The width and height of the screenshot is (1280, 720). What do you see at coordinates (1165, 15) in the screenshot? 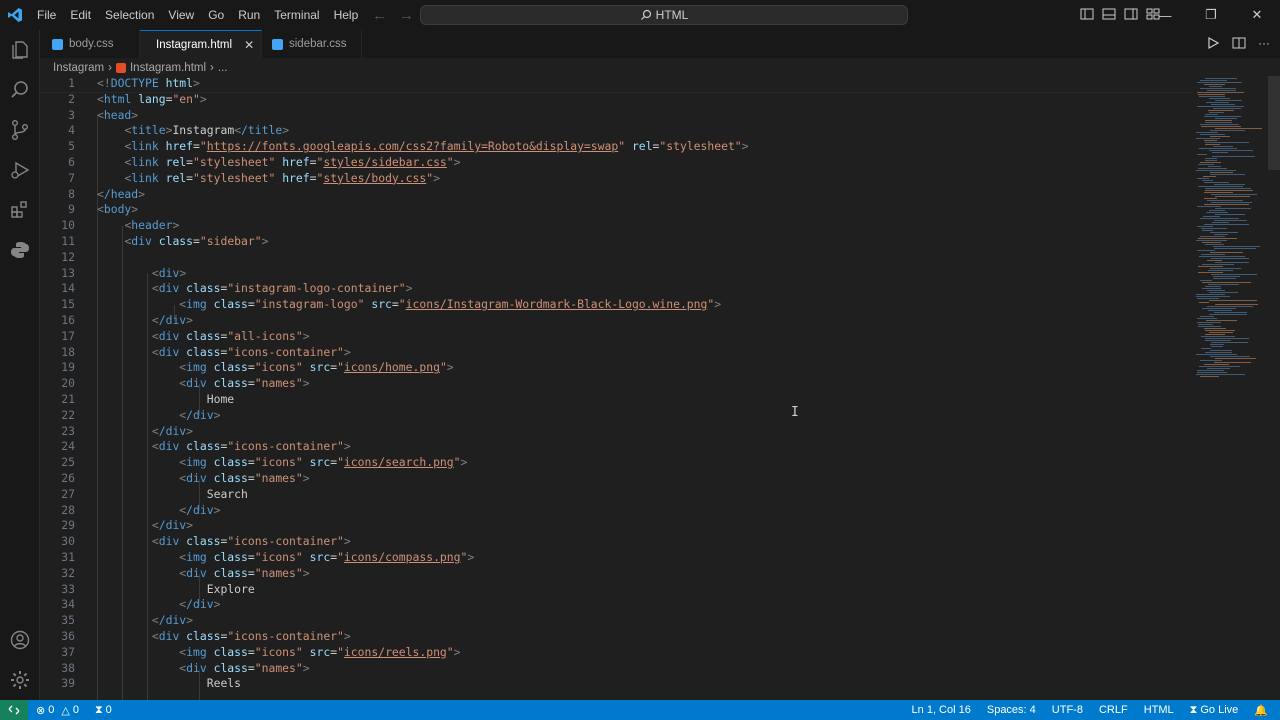
I see `minimize-icon: —` at bounding box center [1165, 15].